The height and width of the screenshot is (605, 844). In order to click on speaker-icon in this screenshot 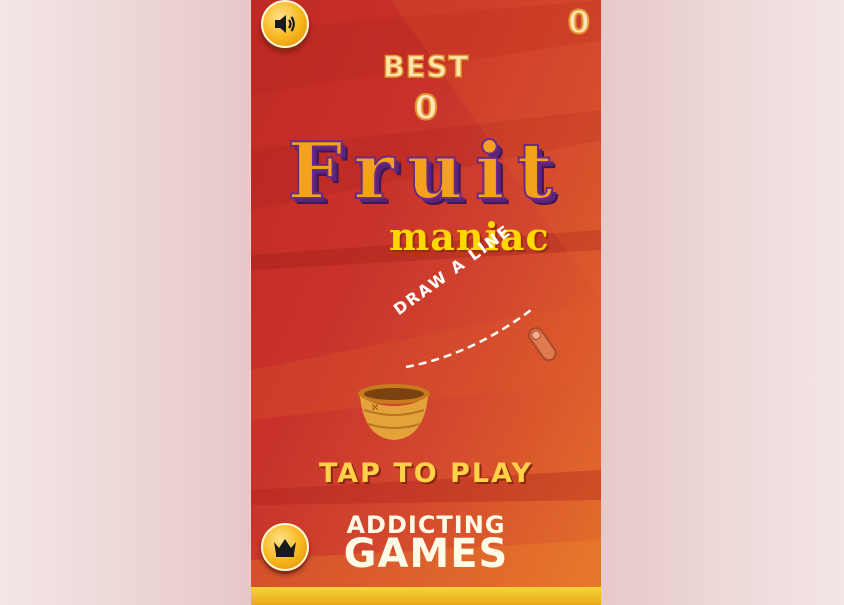, I will do `click(285, 24)`.